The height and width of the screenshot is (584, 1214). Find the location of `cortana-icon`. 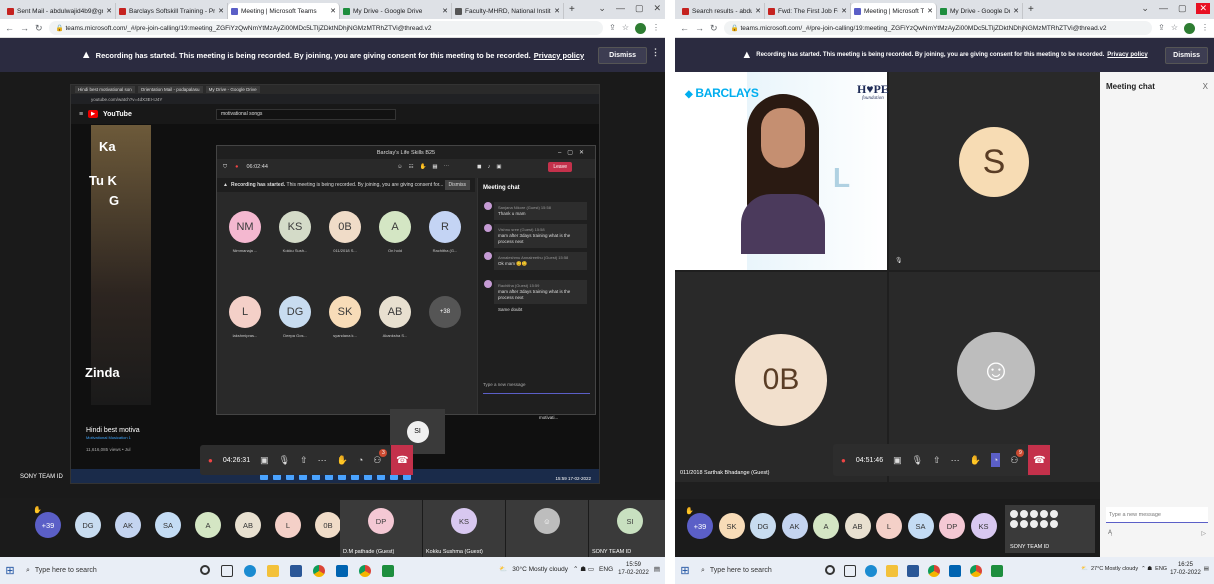

cortana-icon is located at coordinates (830, 569).